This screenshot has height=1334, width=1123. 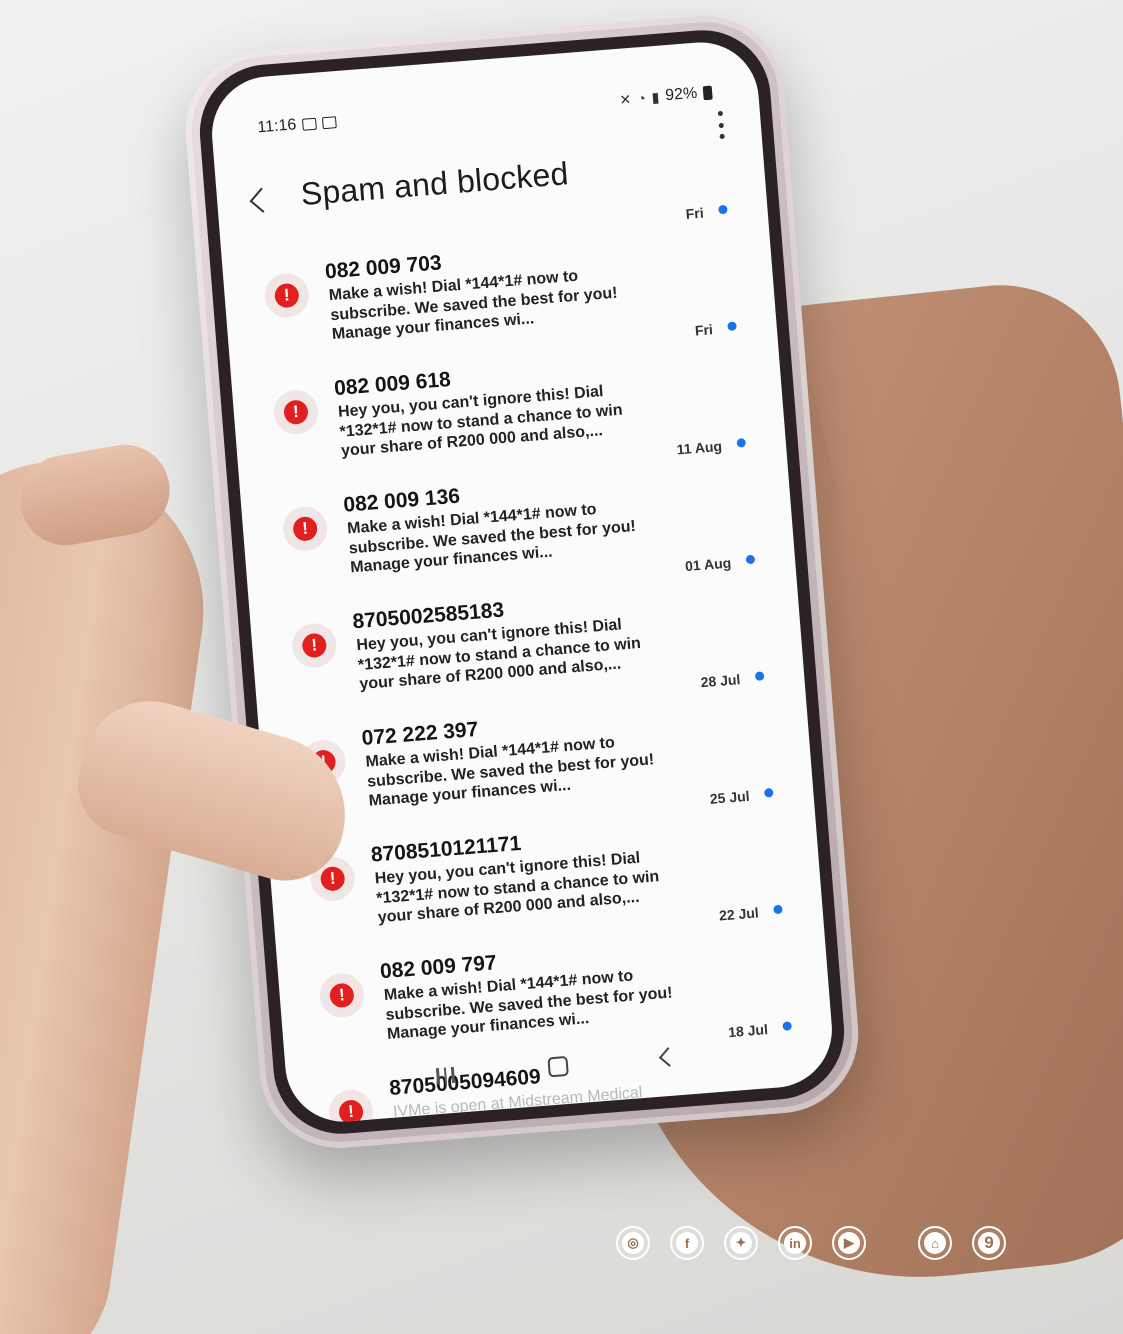 I want to click on back-arrow-icon, so click(x=262, y=200).